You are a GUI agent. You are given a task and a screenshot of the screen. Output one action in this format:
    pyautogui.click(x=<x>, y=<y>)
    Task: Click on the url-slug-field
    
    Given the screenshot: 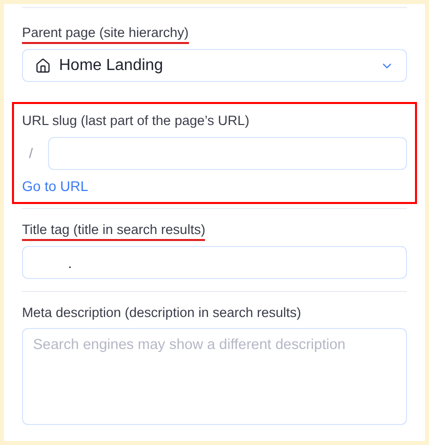 What is the action you would take?
    pyautogui.click(x=227, y=153)
    